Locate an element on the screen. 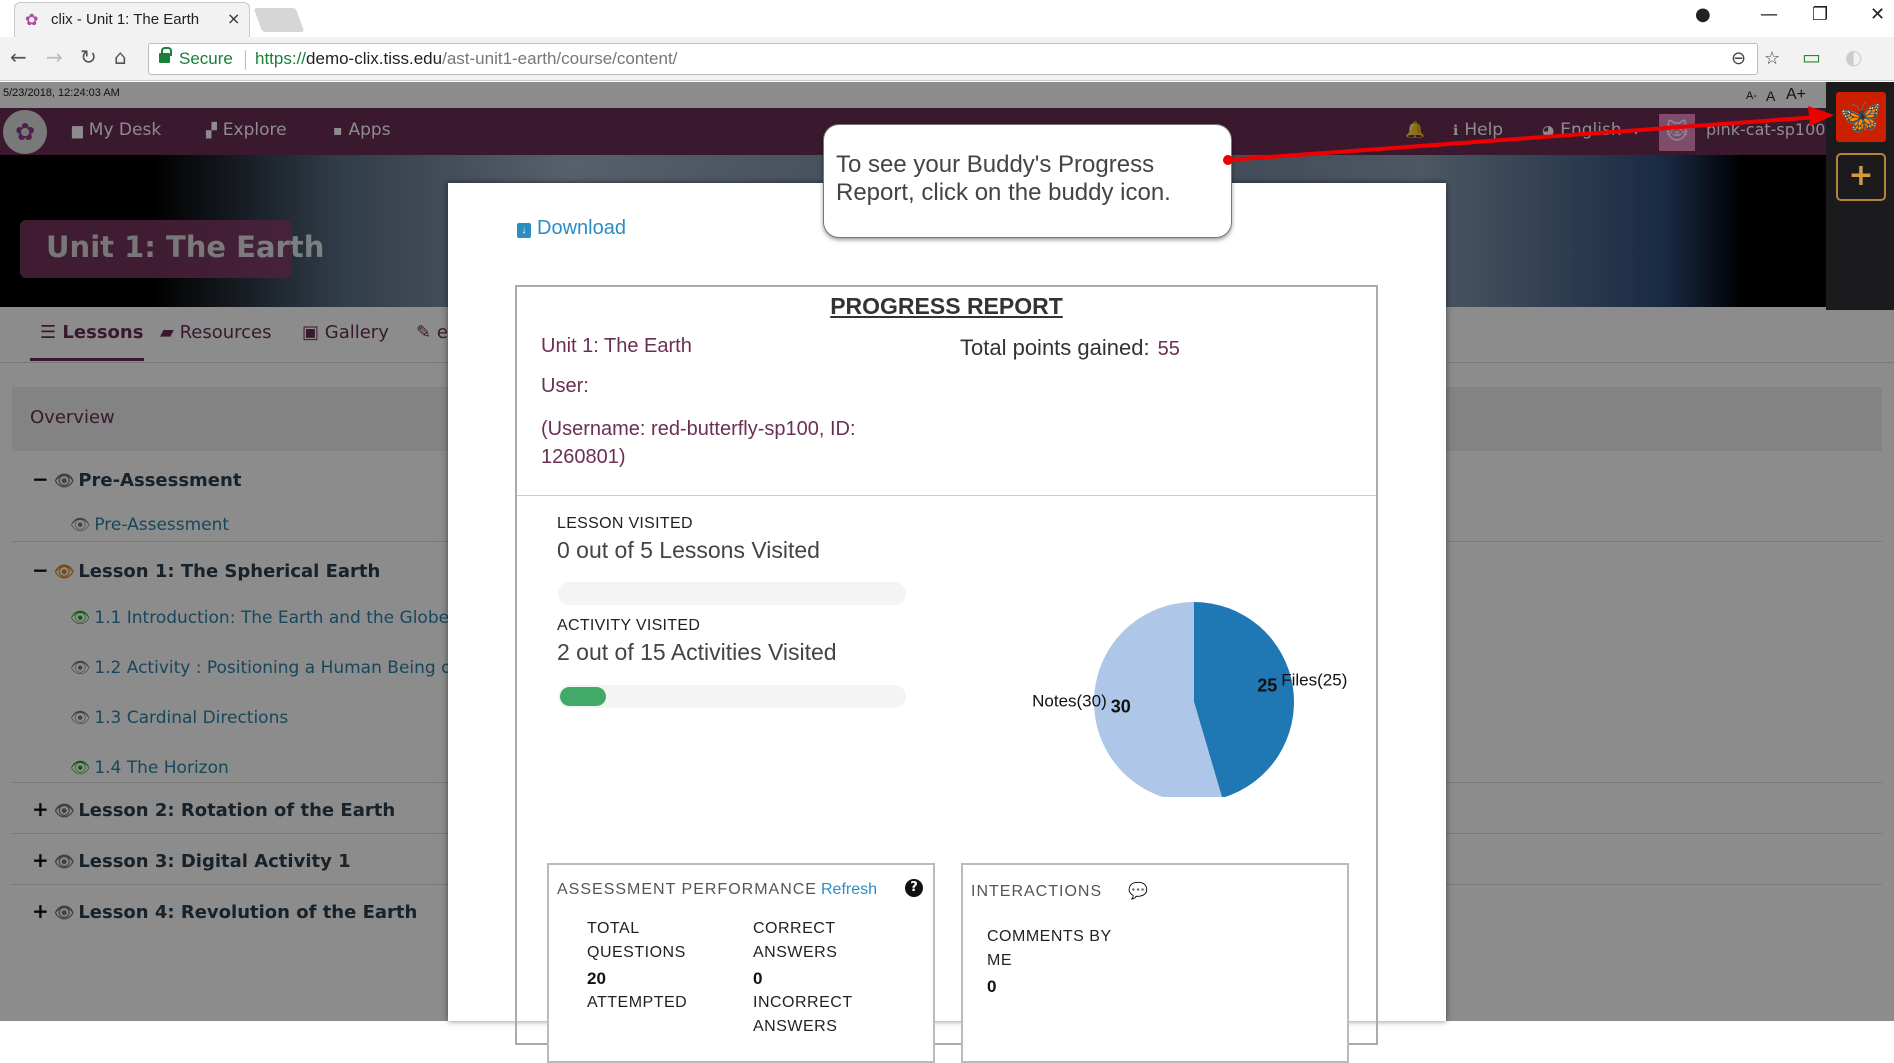 This screenshot has height=1063, width=1894. lock-icon is located at coordinates (165, 55).